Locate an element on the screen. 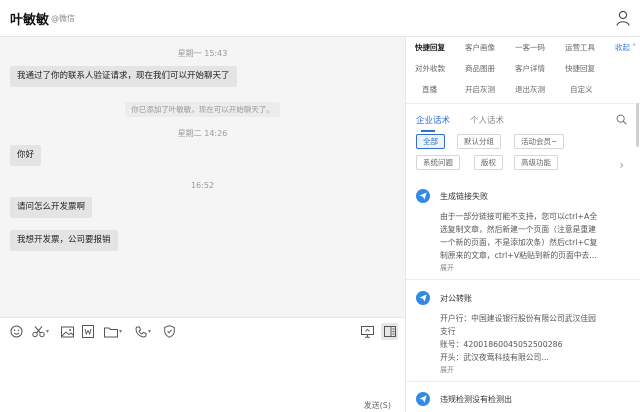 This screenshot has width=640, height=412. chip-system-issues: 系统问题 is located at coordinates (438, 162).